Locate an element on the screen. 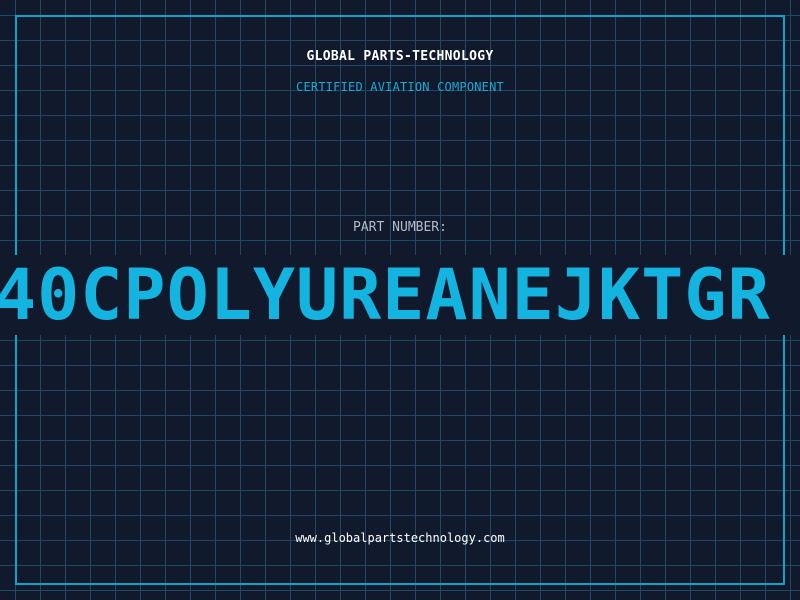  website-url: www.globalpartstechnology.com is located at coordinates (400, 538).